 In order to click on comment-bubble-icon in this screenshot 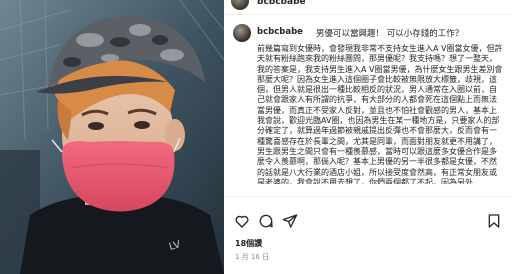, I will do `click(266, 221)`.